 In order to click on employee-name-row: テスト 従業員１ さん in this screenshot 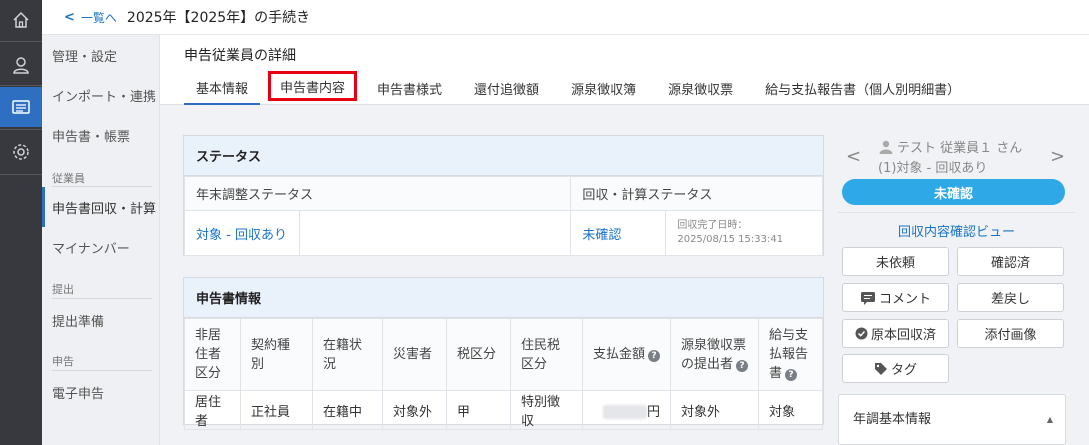, I will do `click(958, 146)`.